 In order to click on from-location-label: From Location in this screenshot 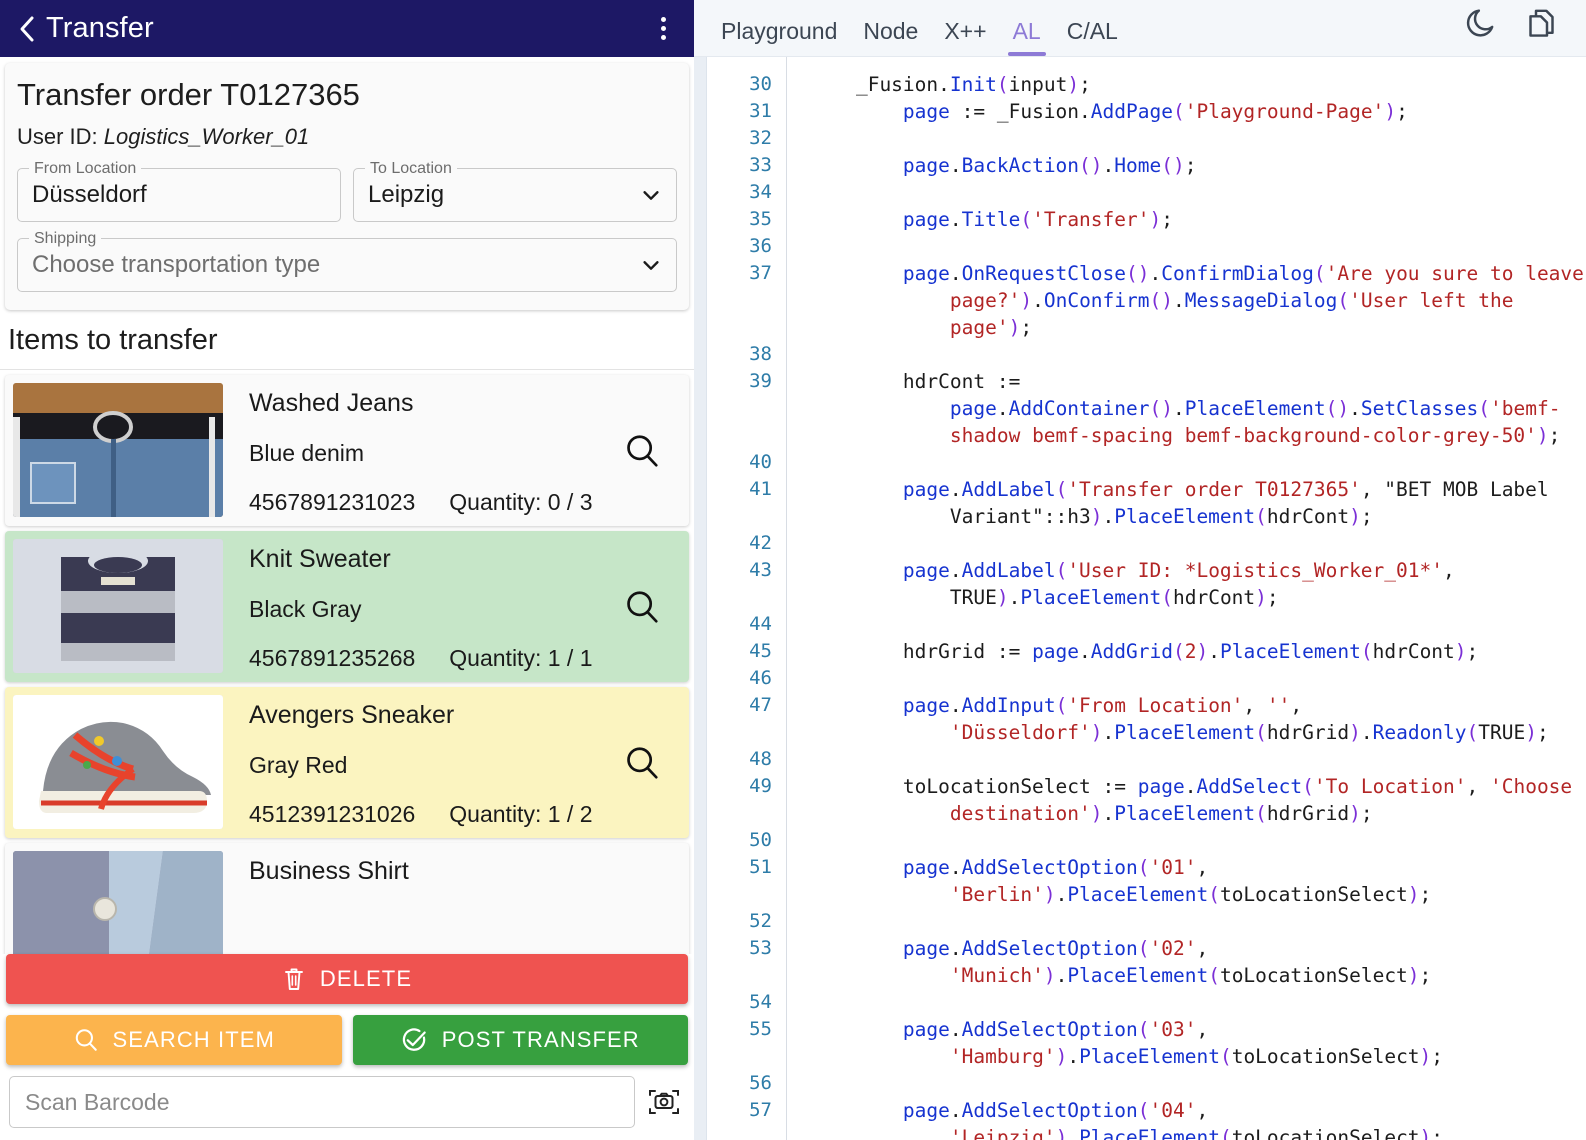, I will do `click(85, 169)`.